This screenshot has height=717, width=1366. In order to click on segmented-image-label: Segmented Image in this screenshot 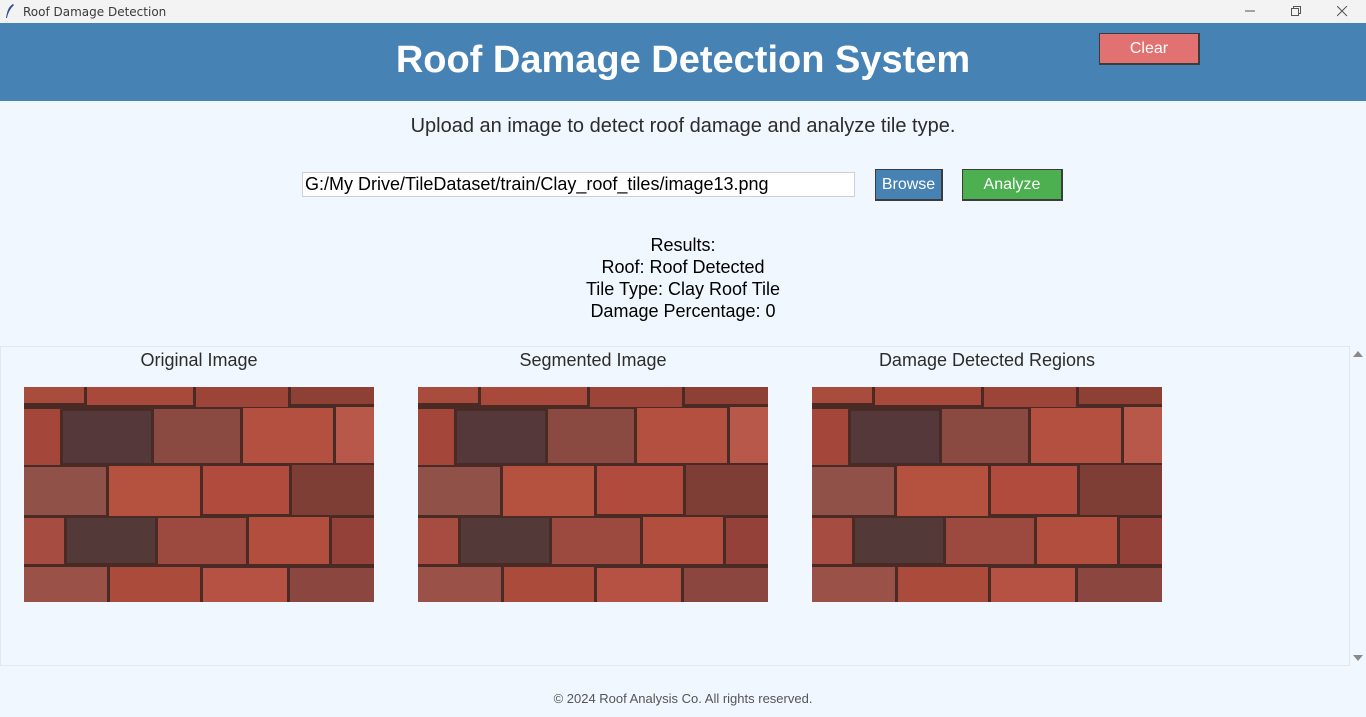, I will do `click(593, 360)`.